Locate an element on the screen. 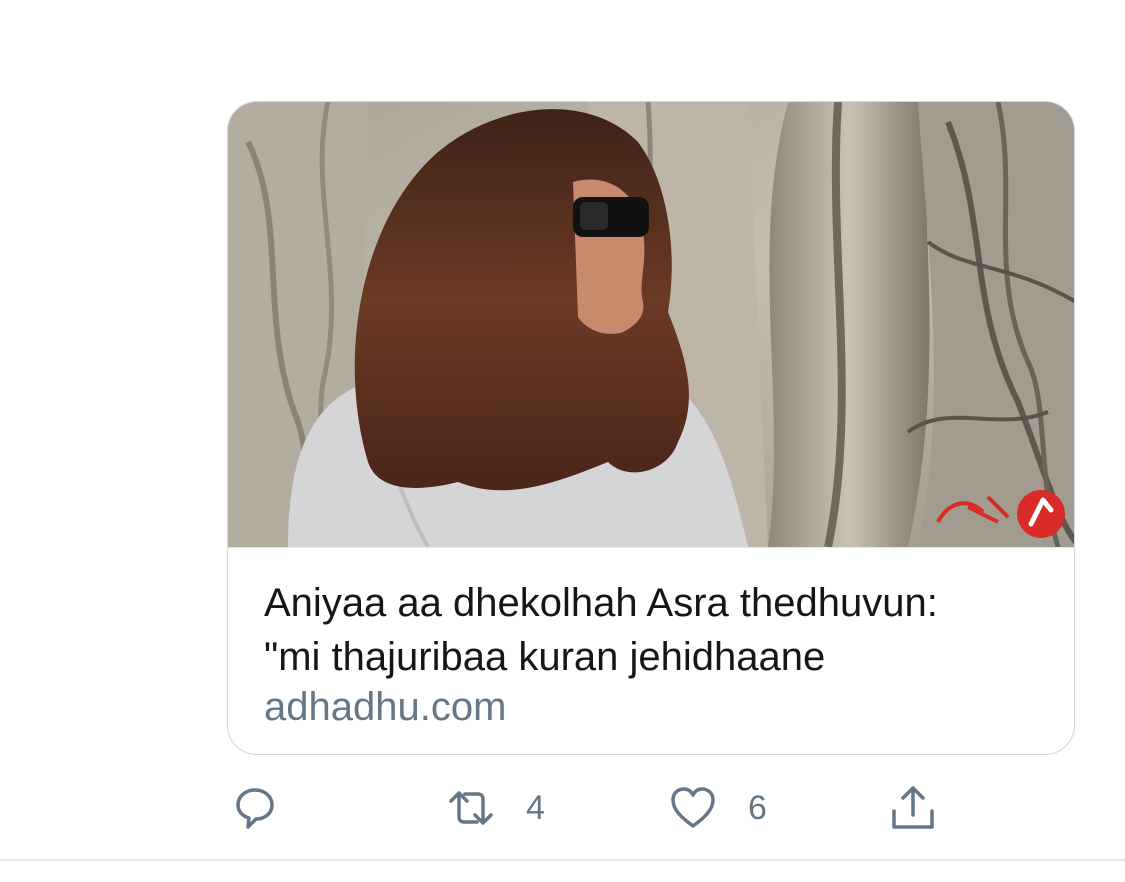  retweet-button: 4 is located at coordinates (495, 808).